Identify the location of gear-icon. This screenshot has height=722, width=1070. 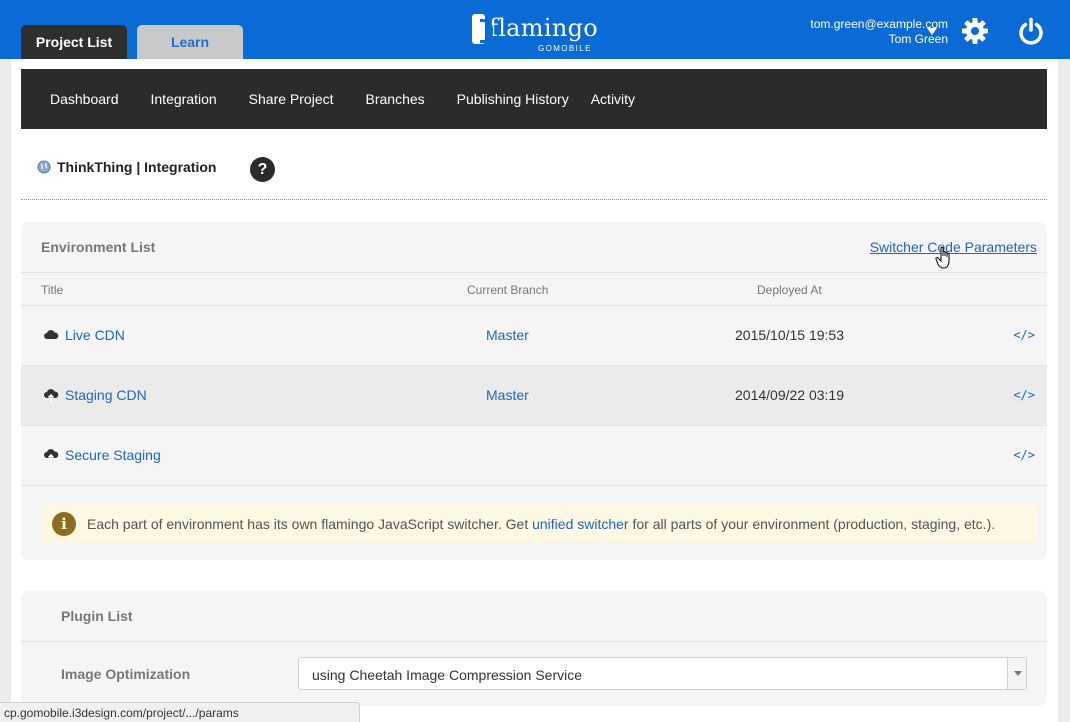
(975, 31).